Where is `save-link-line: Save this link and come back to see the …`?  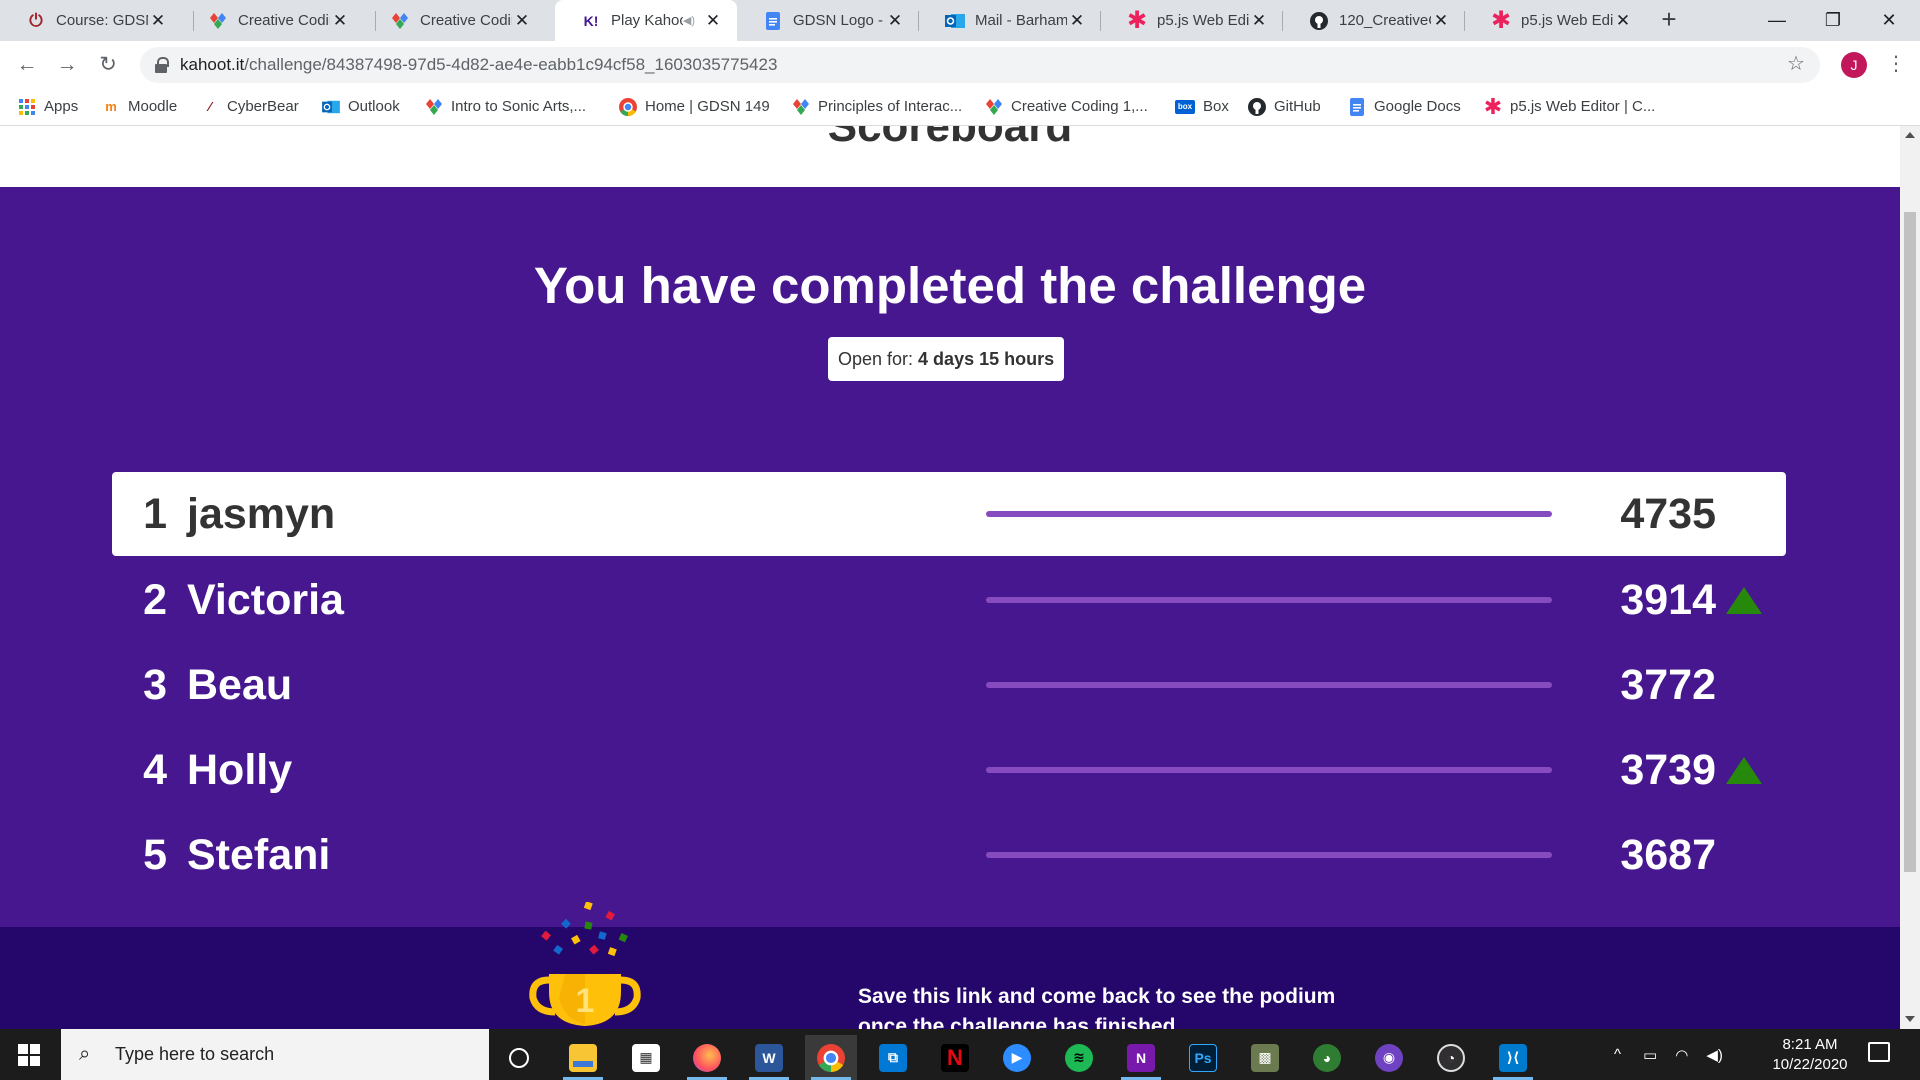
save-link-line: Save this link and come back to see the … is located at coordinates (1097, 996).